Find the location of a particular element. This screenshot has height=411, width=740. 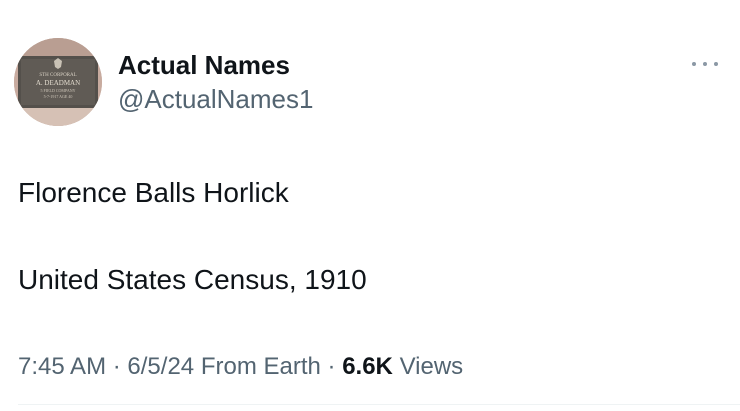

avatar-text-line-2: A. DEADMAN is located at coordinates (58, 83).